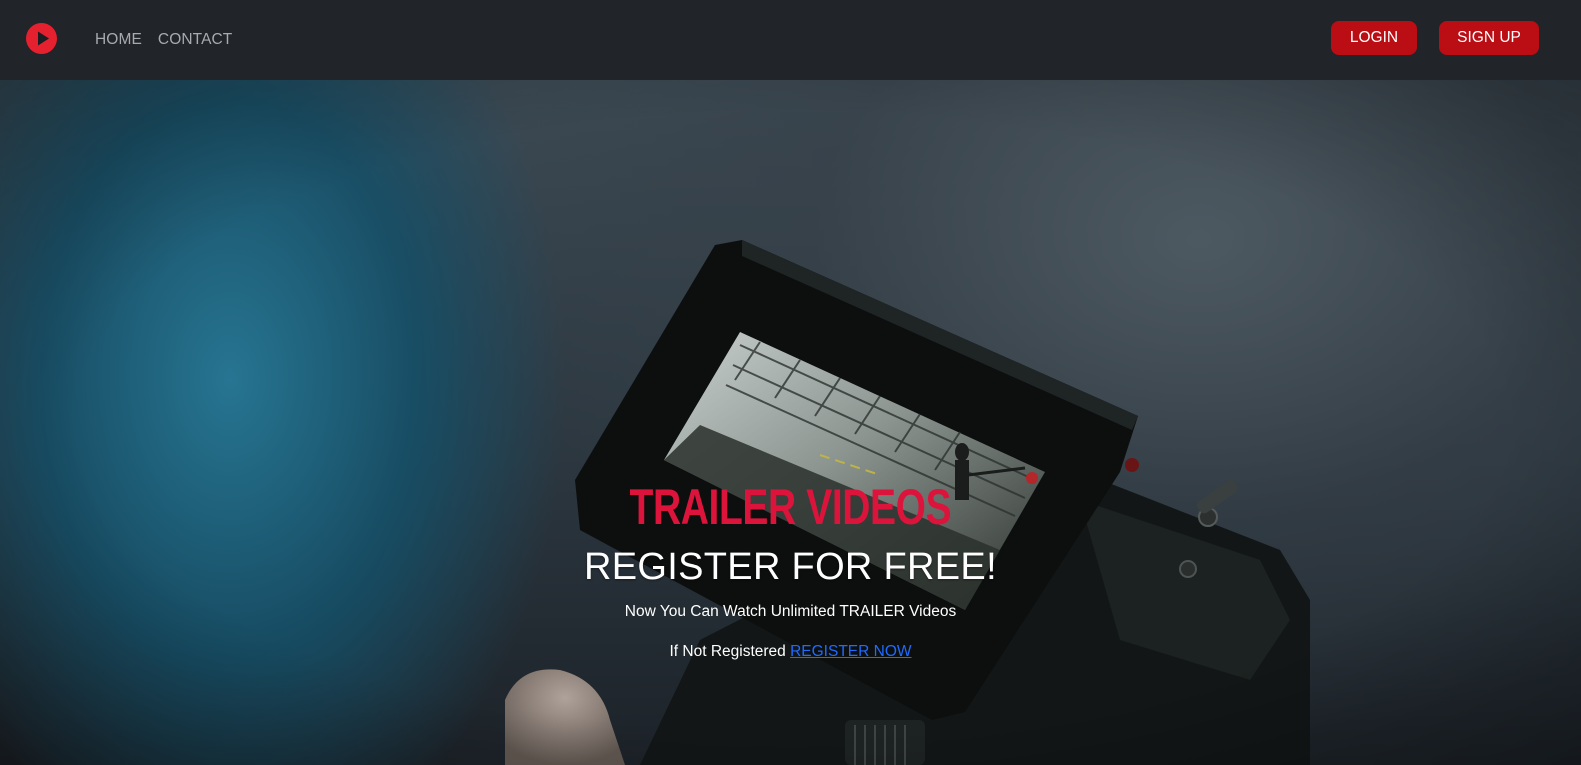 This screenshot has width=1581, height=765. I want to click on hero-subtitle: REGISTER FOR FREE!, so click(790, 567).